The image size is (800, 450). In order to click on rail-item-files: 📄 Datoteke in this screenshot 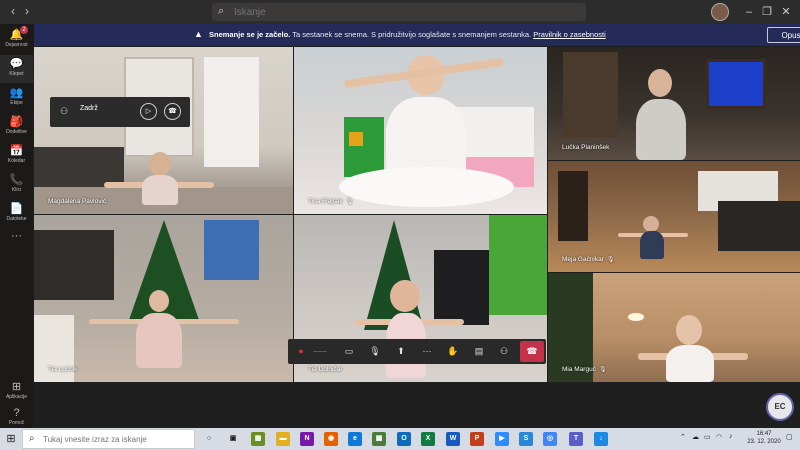, I will do `click(16, 214)`.